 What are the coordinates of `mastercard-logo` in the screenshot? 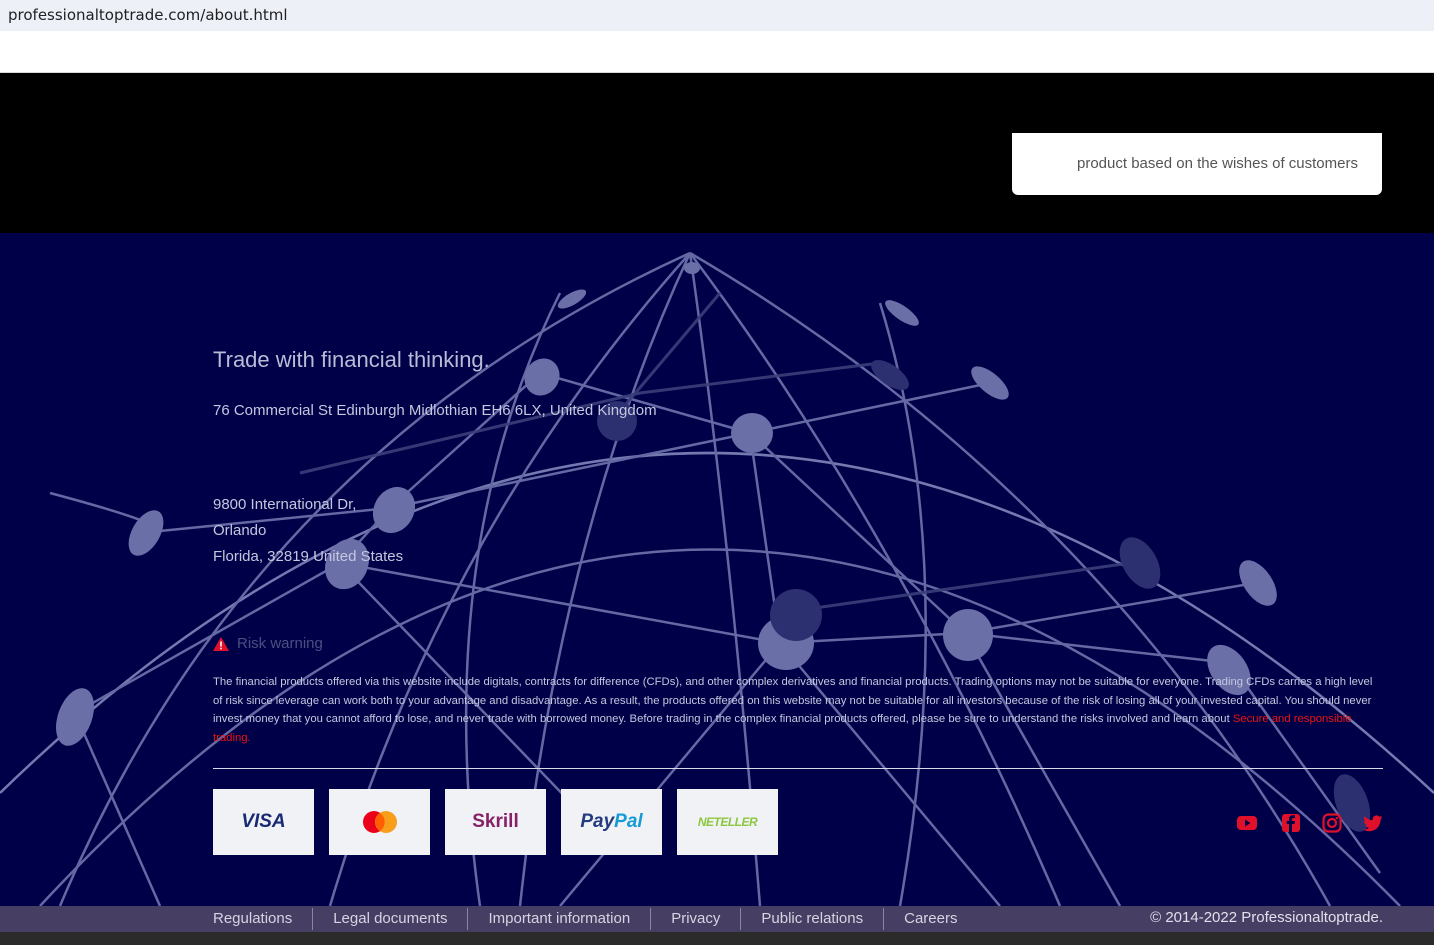 It's located at (379, 822).